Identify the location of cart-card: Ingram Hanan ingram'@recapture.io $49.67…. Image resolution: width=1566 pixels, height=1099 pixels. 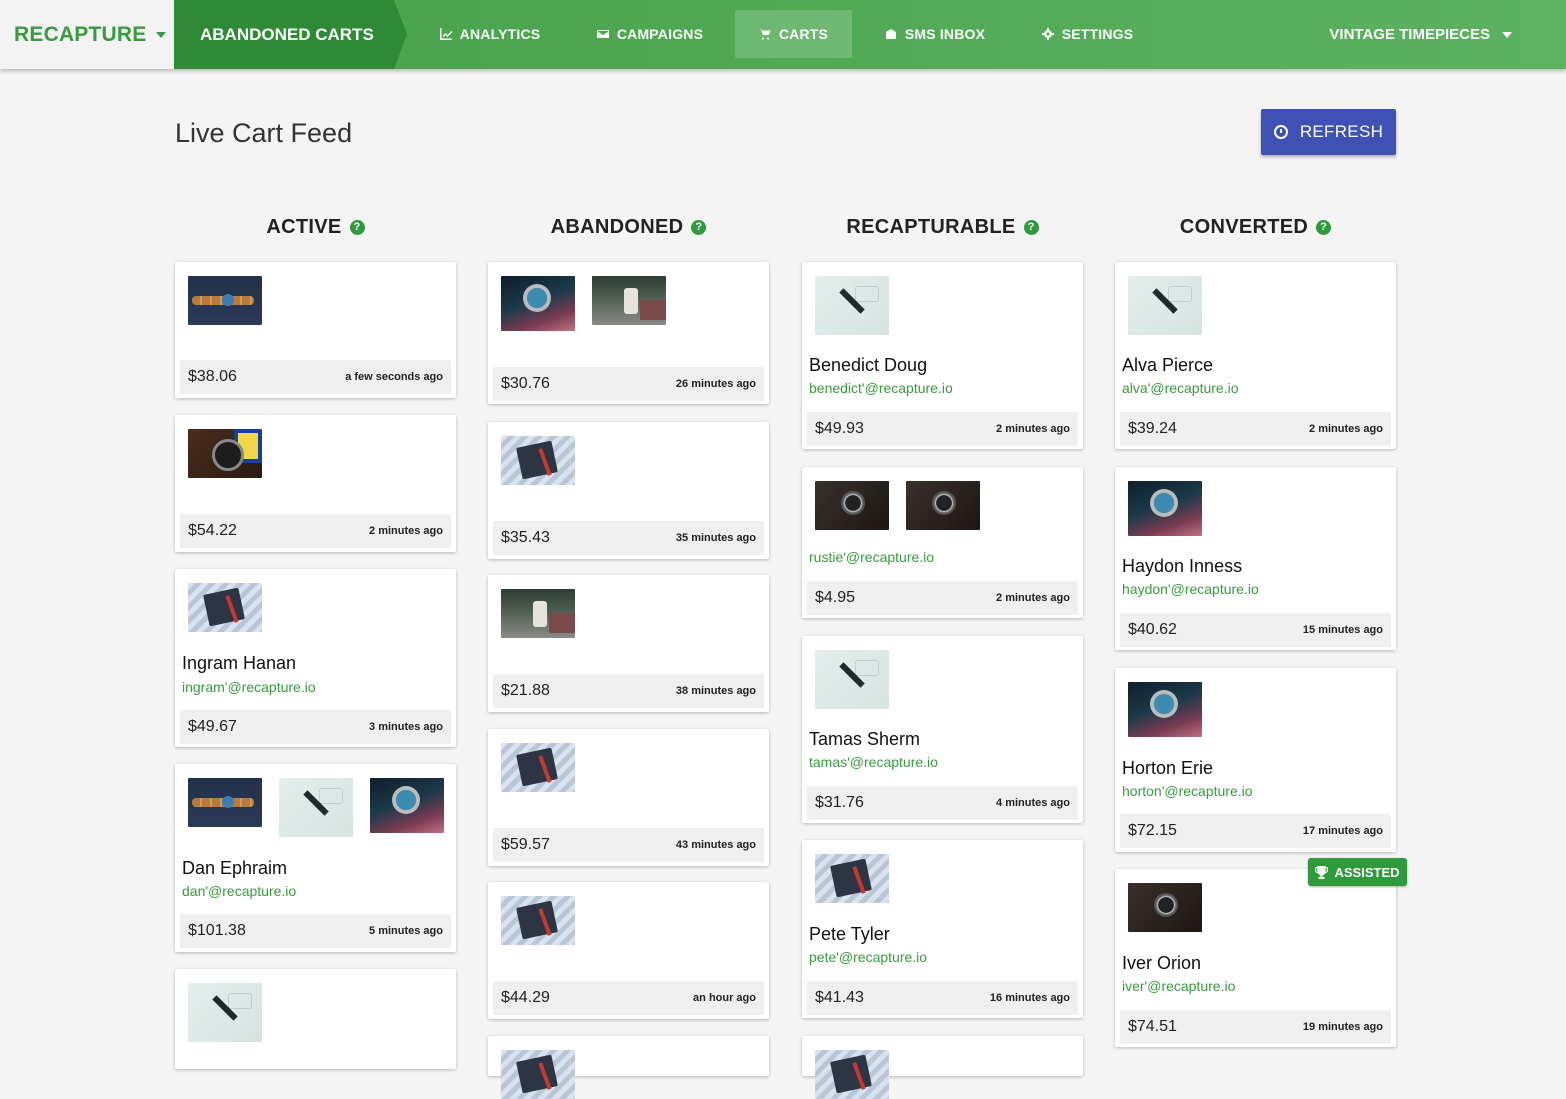
(315, 658).